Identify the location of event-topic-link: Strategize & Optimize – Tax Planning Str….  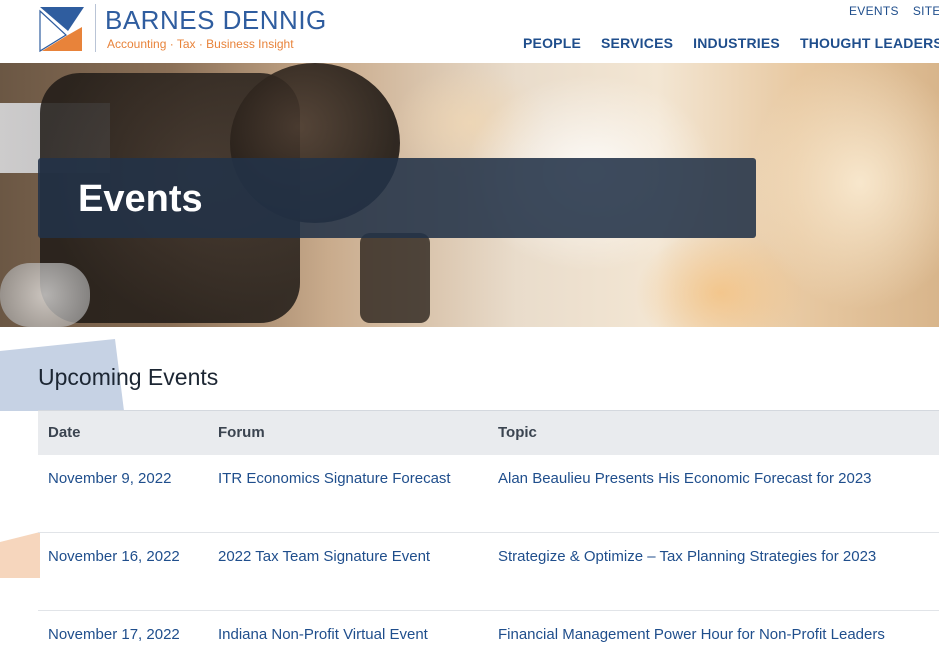
(687, 556).